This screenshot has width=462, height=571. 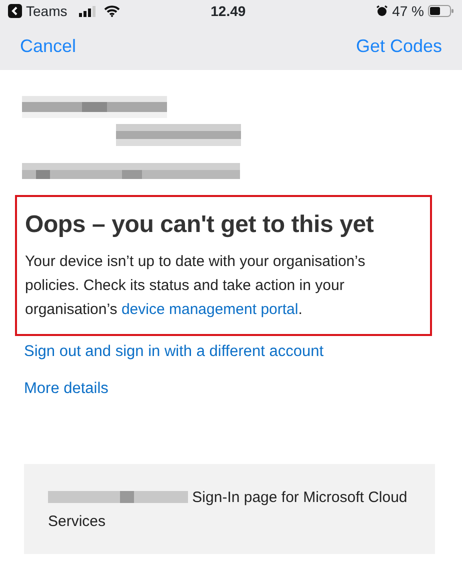 I want to click on back-icon, so click(x=15, y=11).